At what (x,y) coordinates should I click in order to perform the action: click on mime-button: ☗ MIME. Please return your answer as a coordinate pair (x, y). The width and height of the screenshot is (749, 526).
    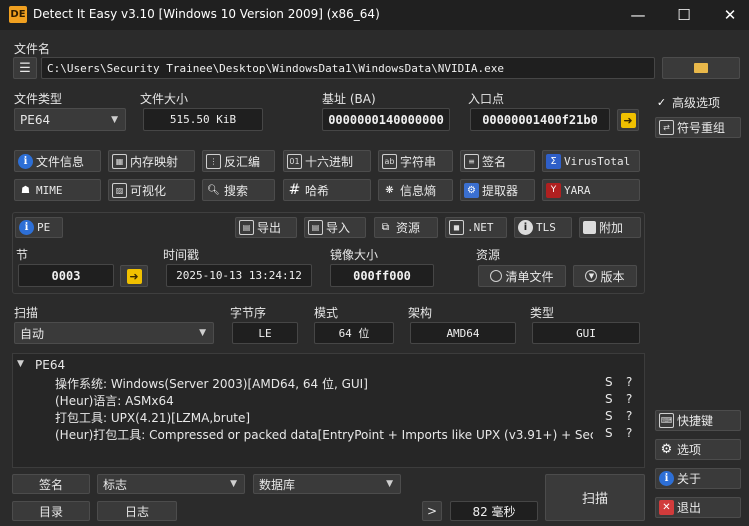
    Looking at the image, I should click on (57, 190).